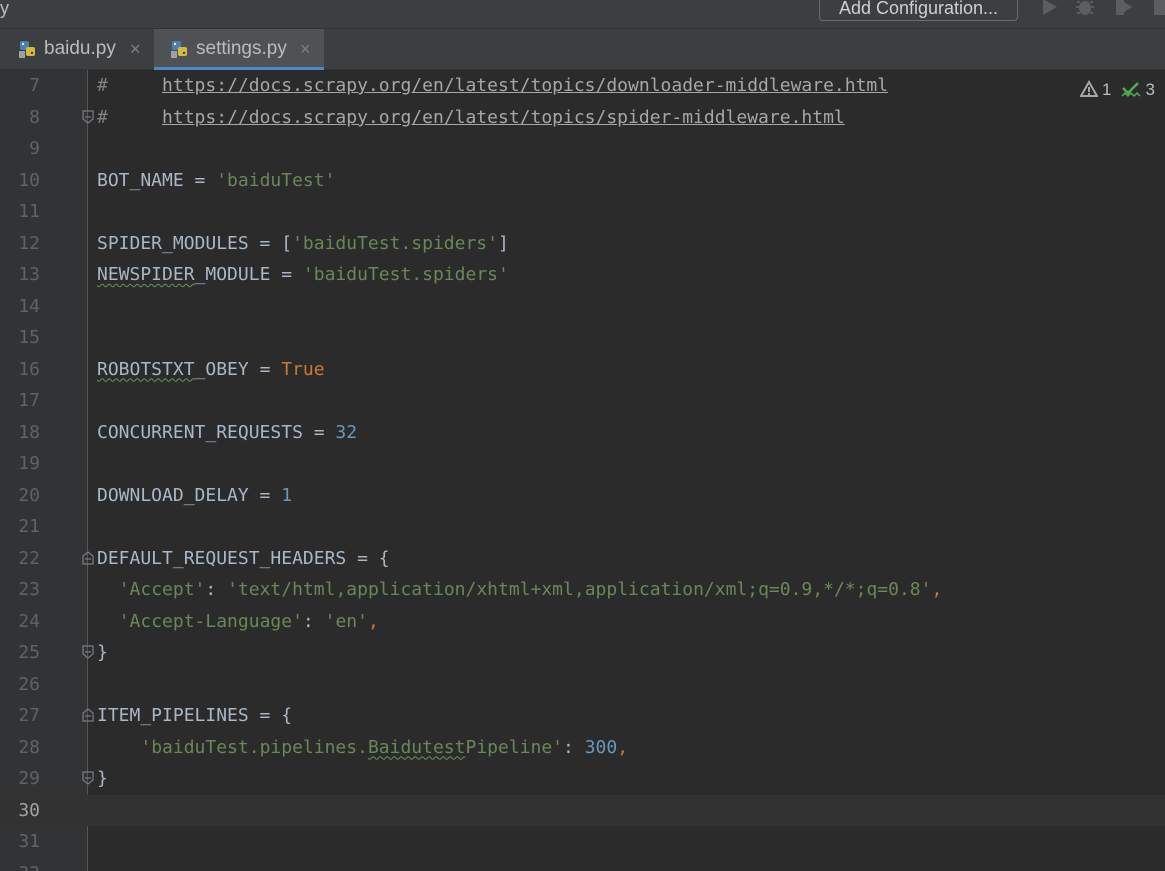 The image size is (1165, 871). I want to click on line-number: 32, so click(20, 864).